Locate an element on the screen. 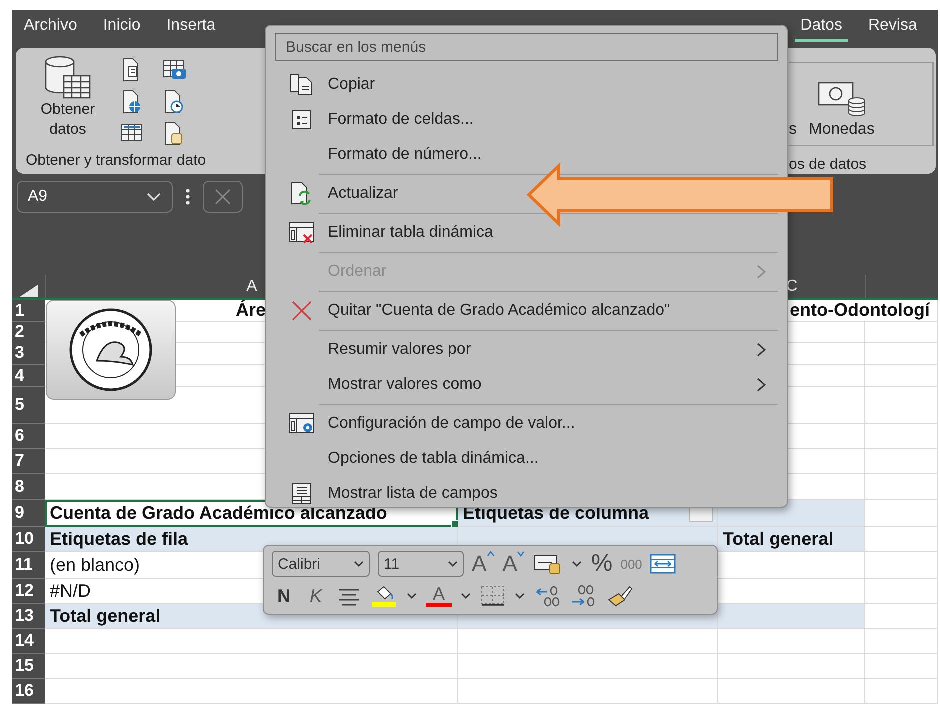  font-size-field: 11 is located at coordinates (421, 564).